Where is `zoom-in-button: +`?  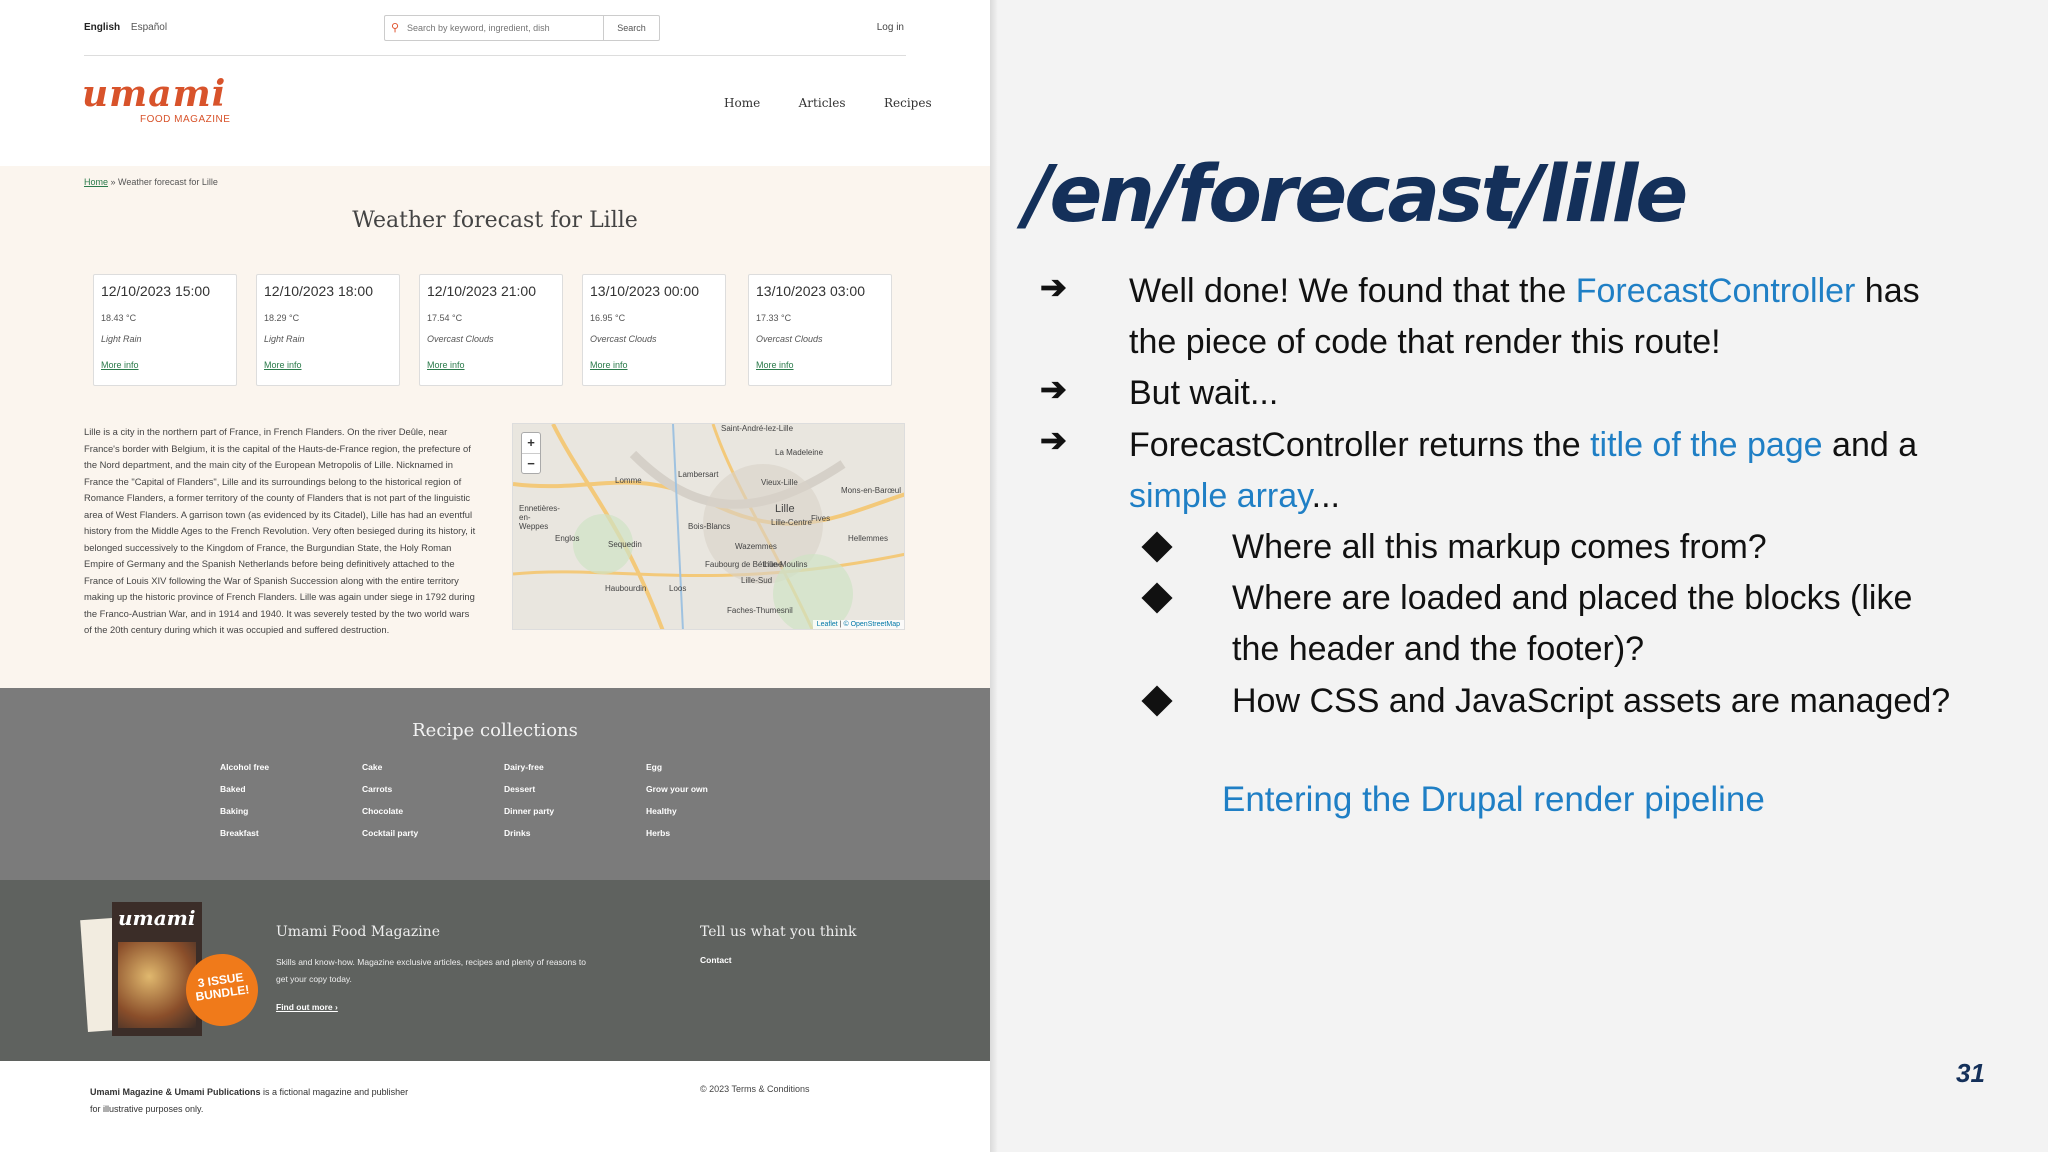
zoom-in-button: + is located at coordinates (531, 443).